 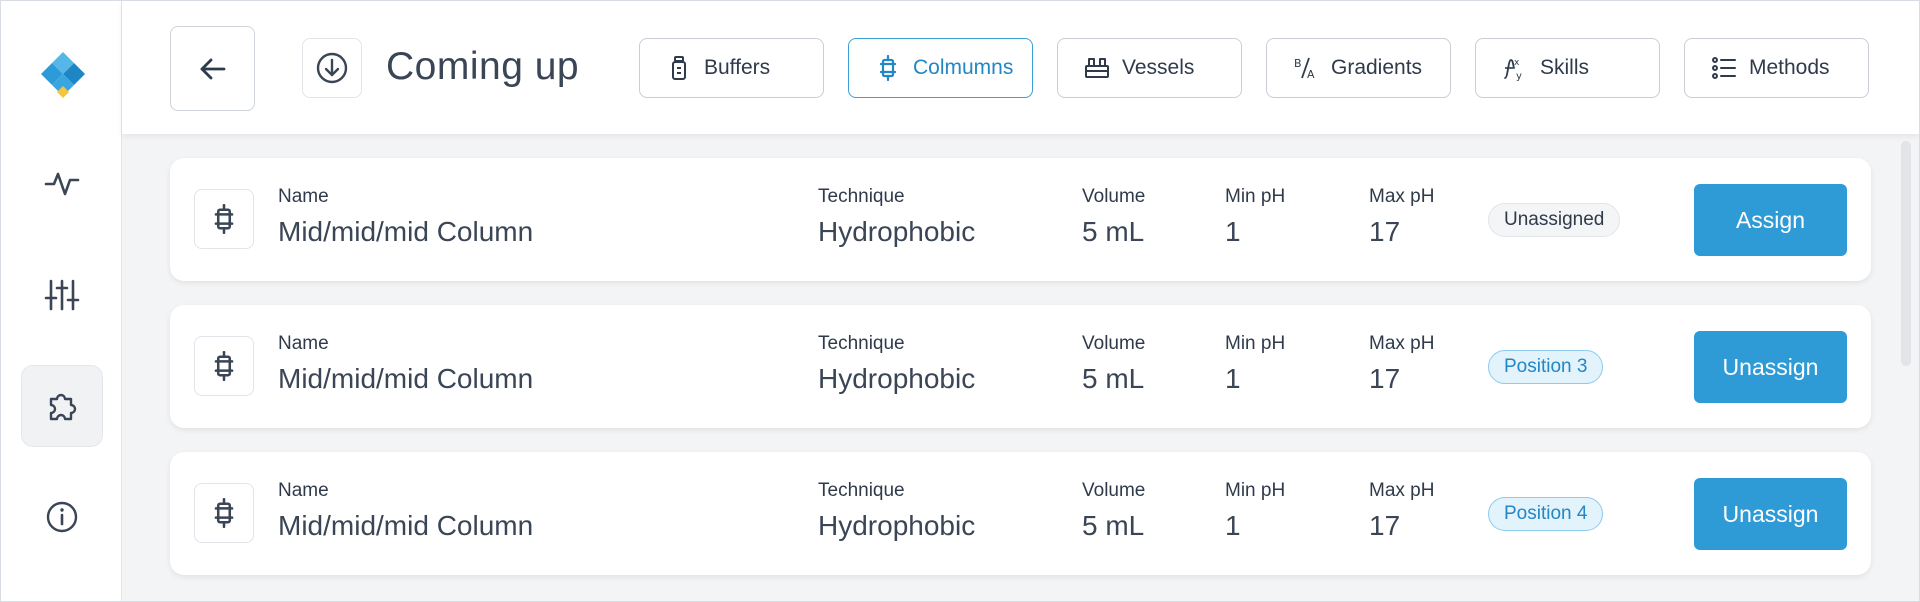 I want to click on tab-vessels: Vessels, so click(x=1149, y=68).